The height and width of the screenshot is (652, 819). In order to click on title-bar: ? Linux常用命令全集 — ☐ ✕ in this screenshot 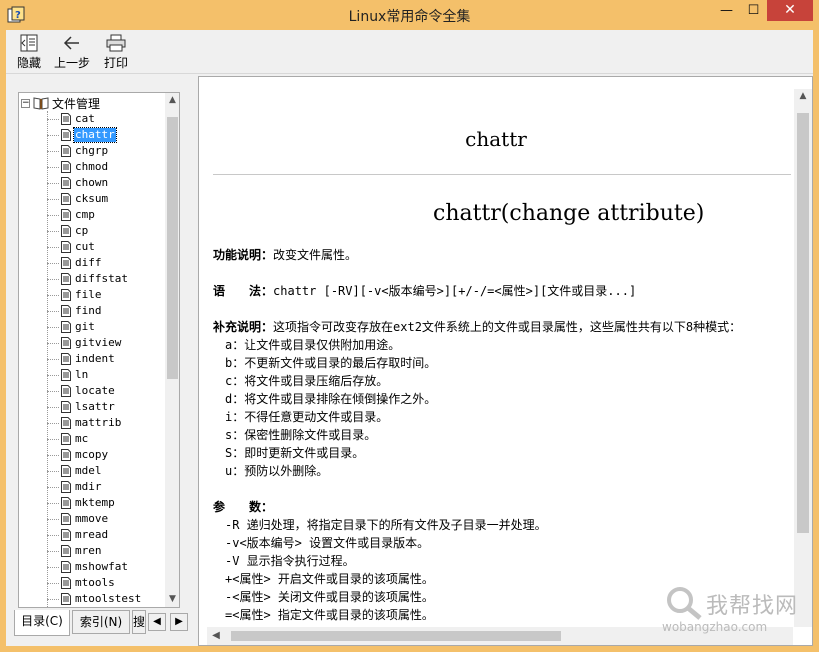, I will do `click(409, 15)`.